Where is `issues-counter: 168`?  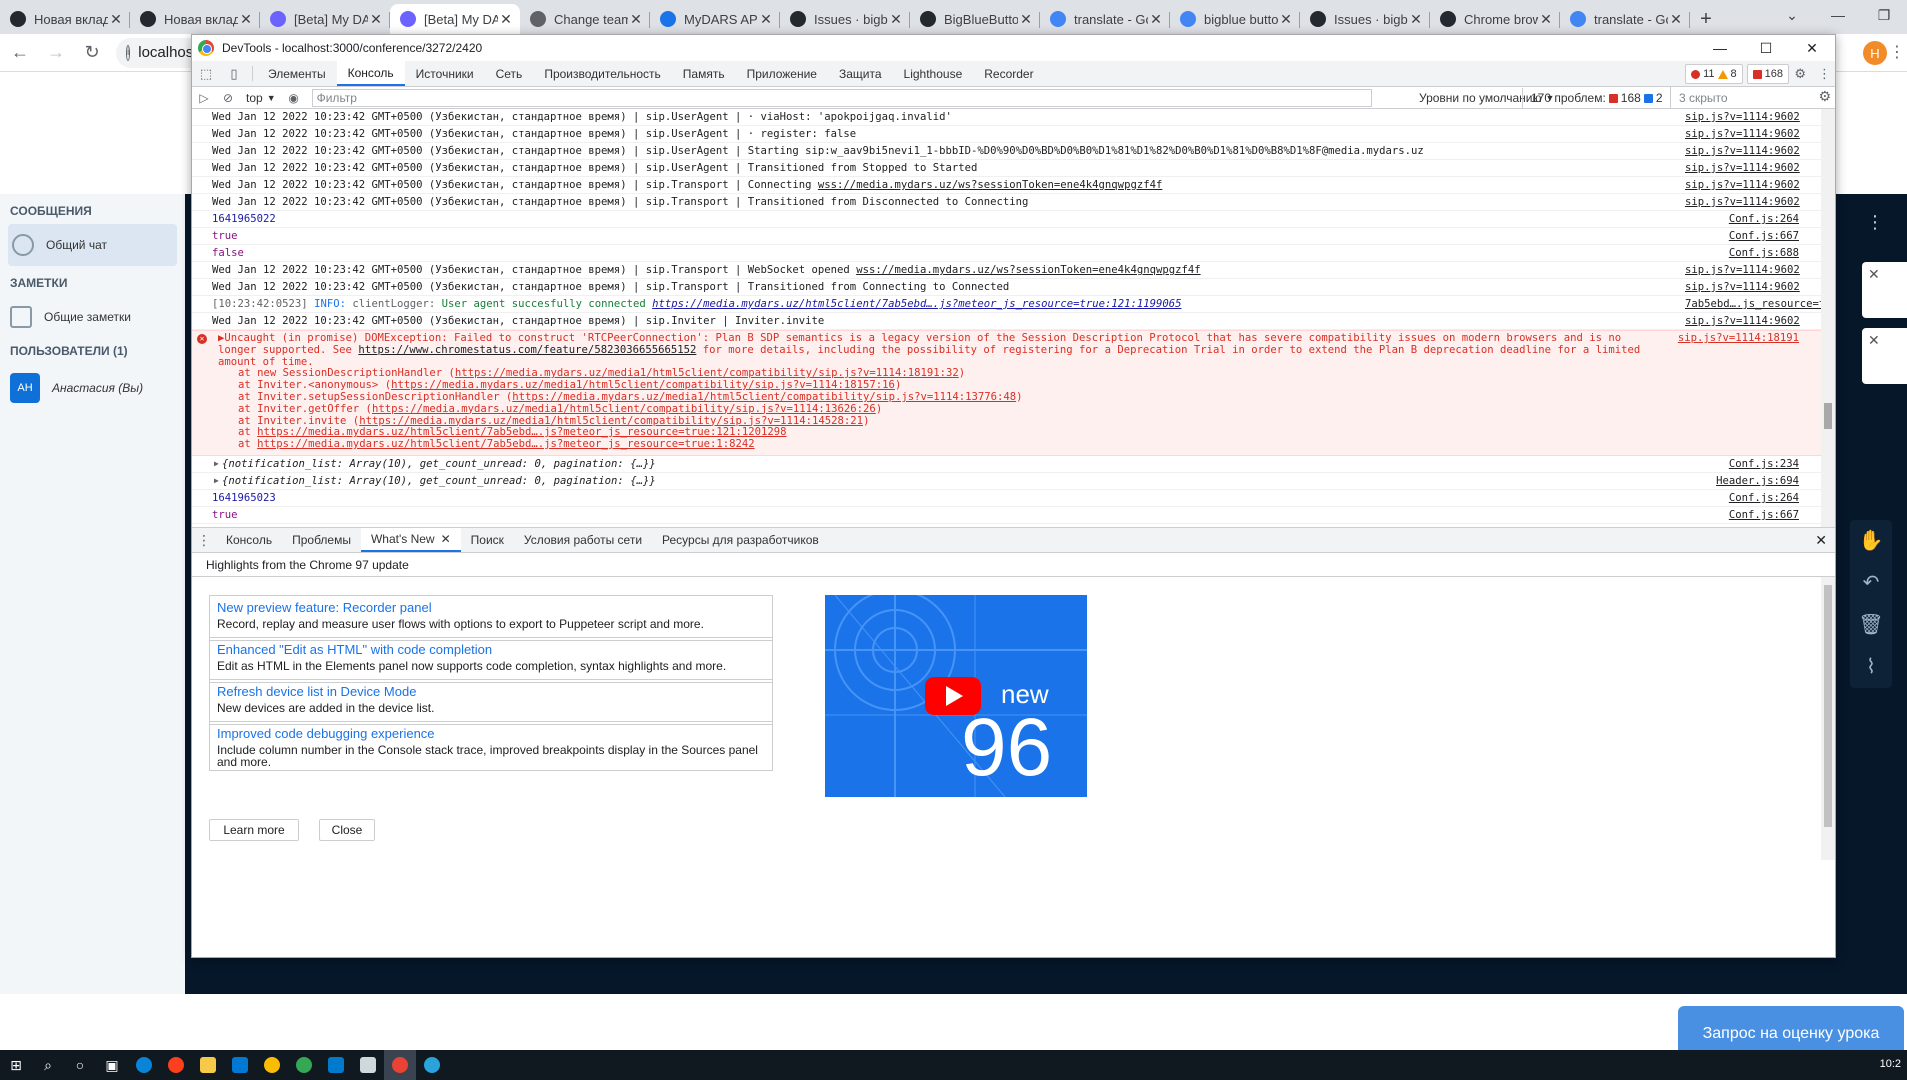 issues-counter: 168 is located at coordinates (1767, 74).